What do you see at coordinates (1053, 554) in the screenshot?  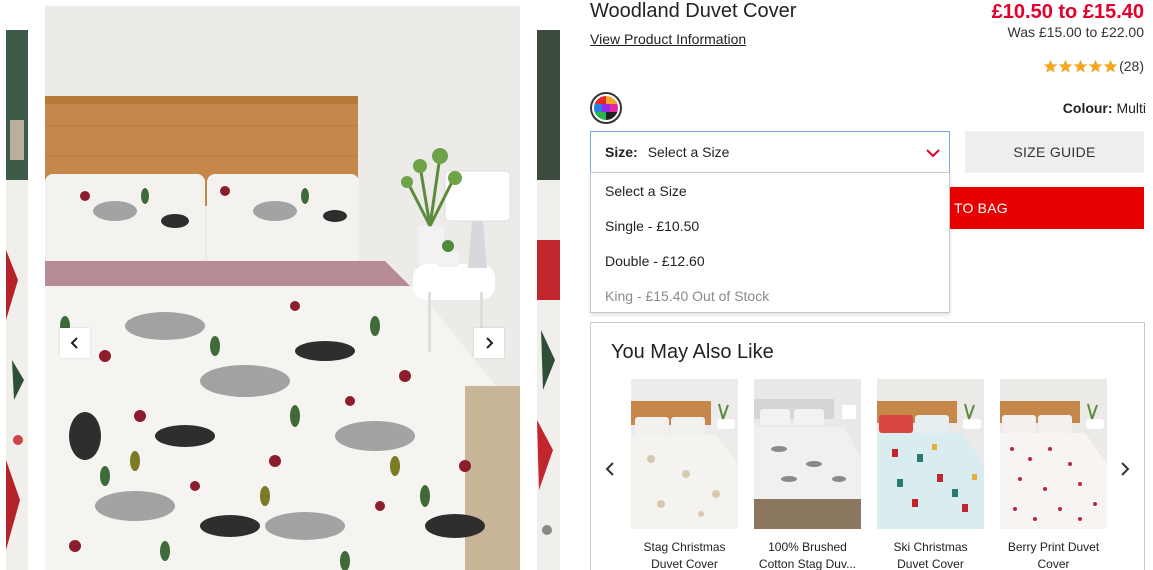 I see `recommendation-name: Berry Print Duvet Cover` at bounding box center [1053, 554].